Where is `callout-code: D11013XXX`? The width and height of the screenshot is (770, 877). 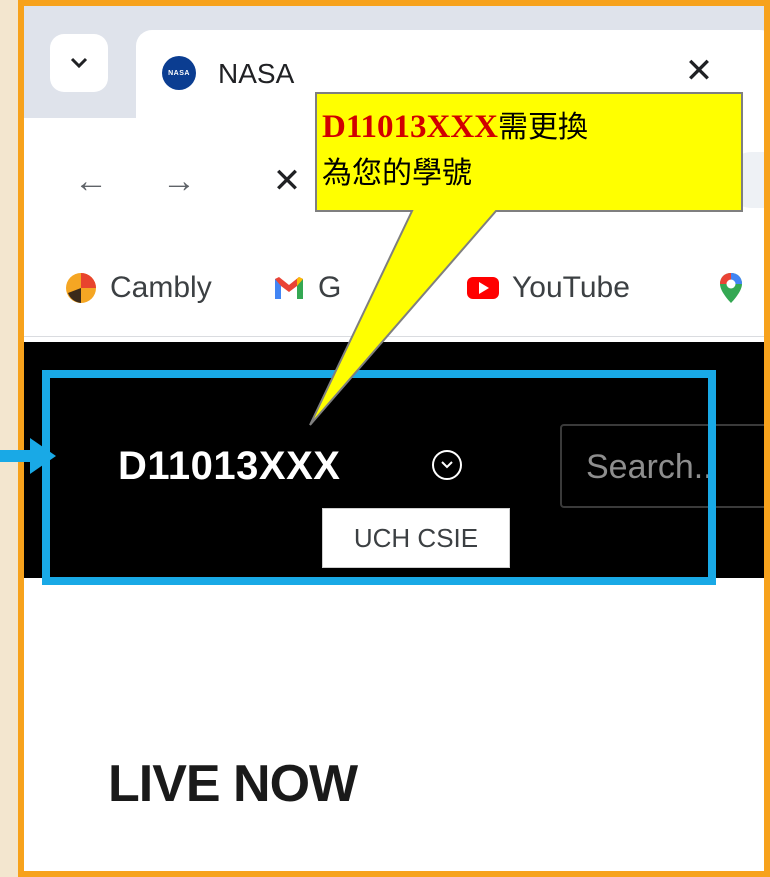 callout-code: D11013XXX is located at coordinates (410, 127).